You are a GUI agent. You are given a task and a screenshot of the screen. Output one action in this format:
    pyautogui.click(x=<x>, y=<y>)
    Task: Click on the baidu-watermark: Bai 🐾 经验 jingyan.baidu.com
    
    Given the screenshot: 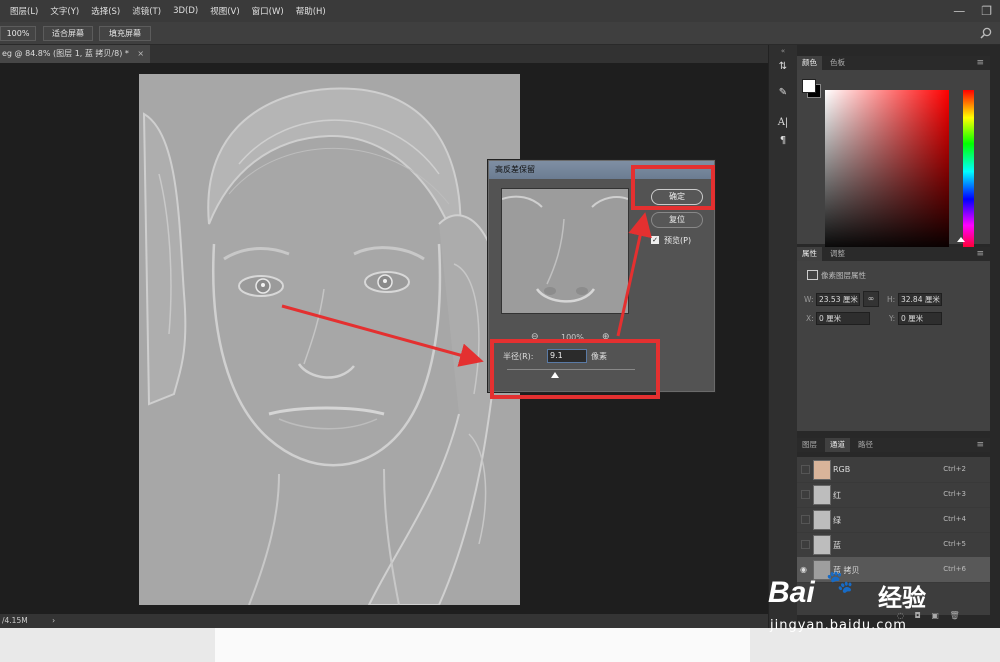 What is the action you would take?
    pyautogui.click(x=868, y=603)
    